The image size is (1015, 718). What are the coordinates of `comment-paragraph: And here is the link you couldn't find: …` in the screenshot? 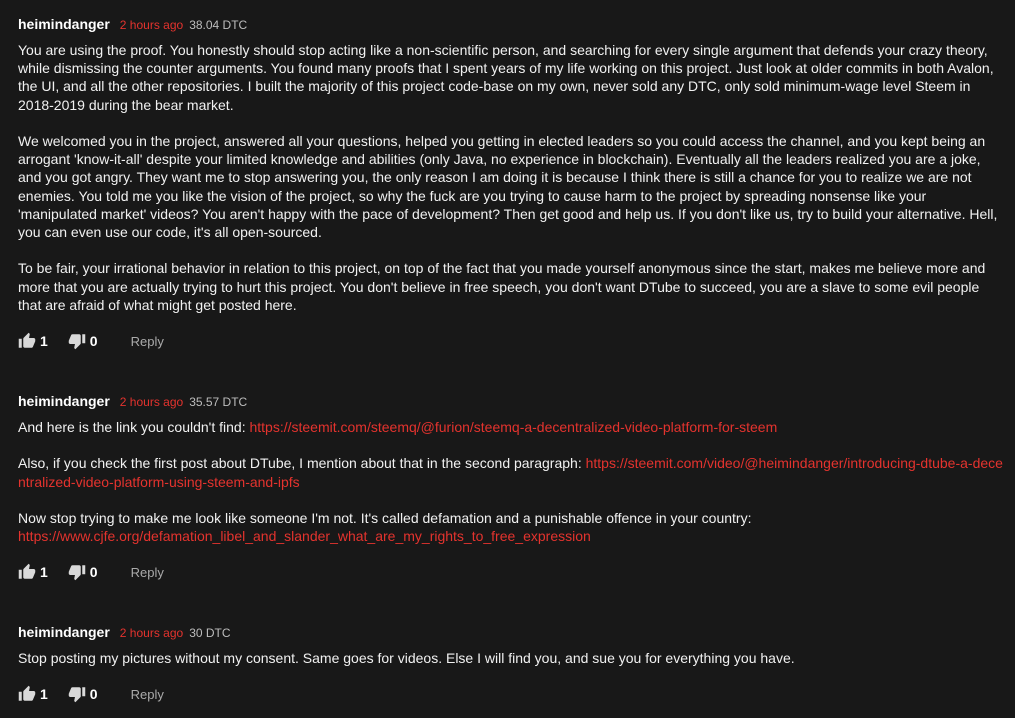 It's located at (510, 427).